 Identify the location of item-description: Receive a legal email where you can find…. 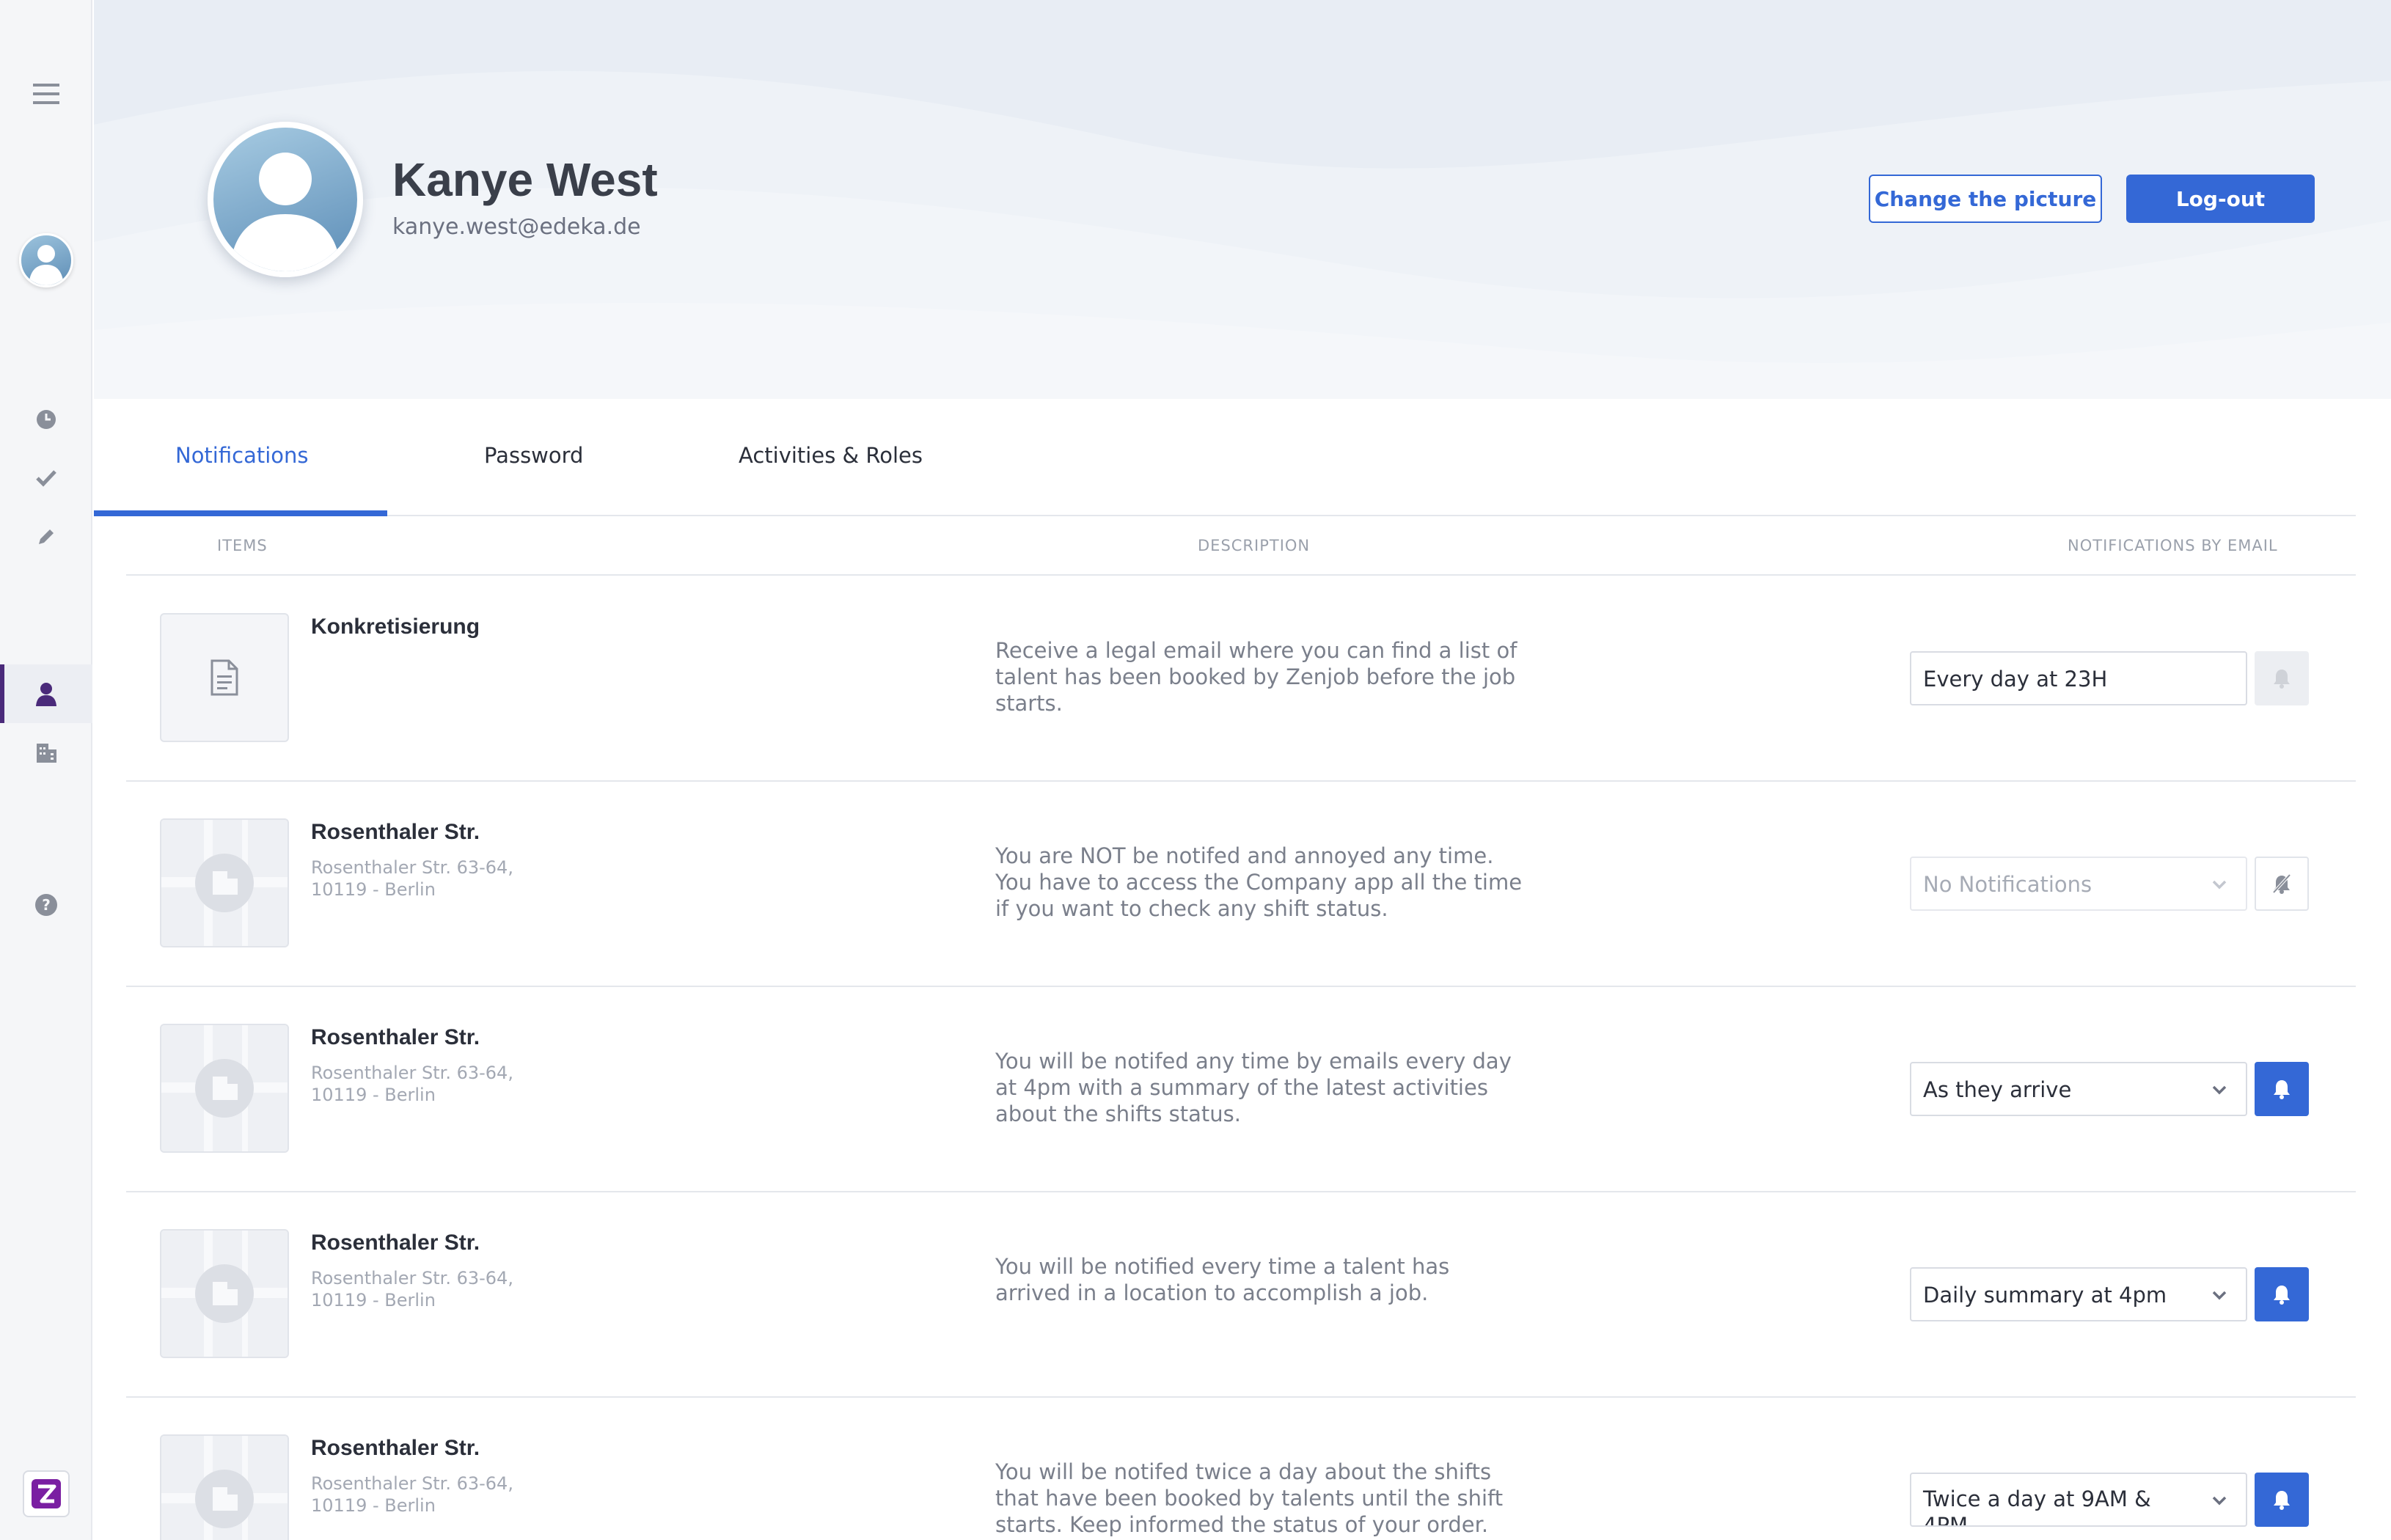
(1256, 677).